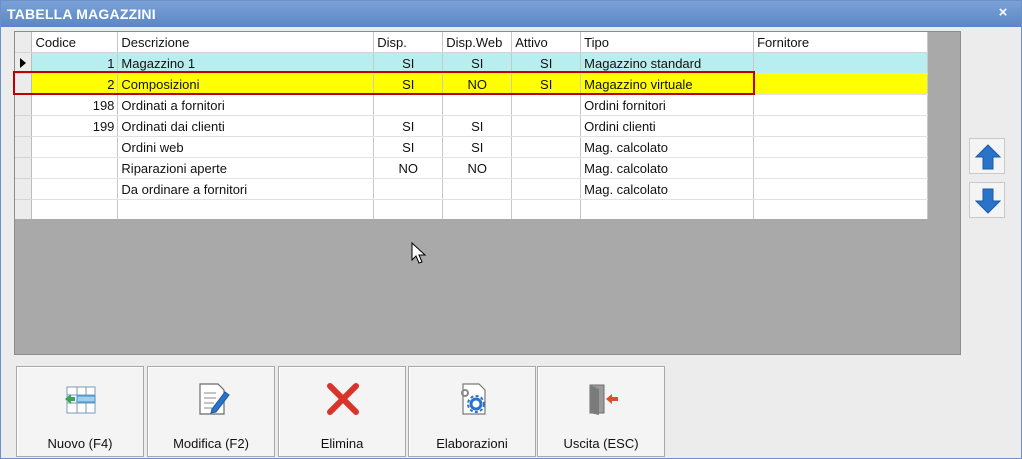 The height and width of the screenshot is (459, 1022). What do you see at coordinates (246, 63) in the screenshot?
I see `cell-descrizione: Magazzino 1` at bounding box center [246, 63].